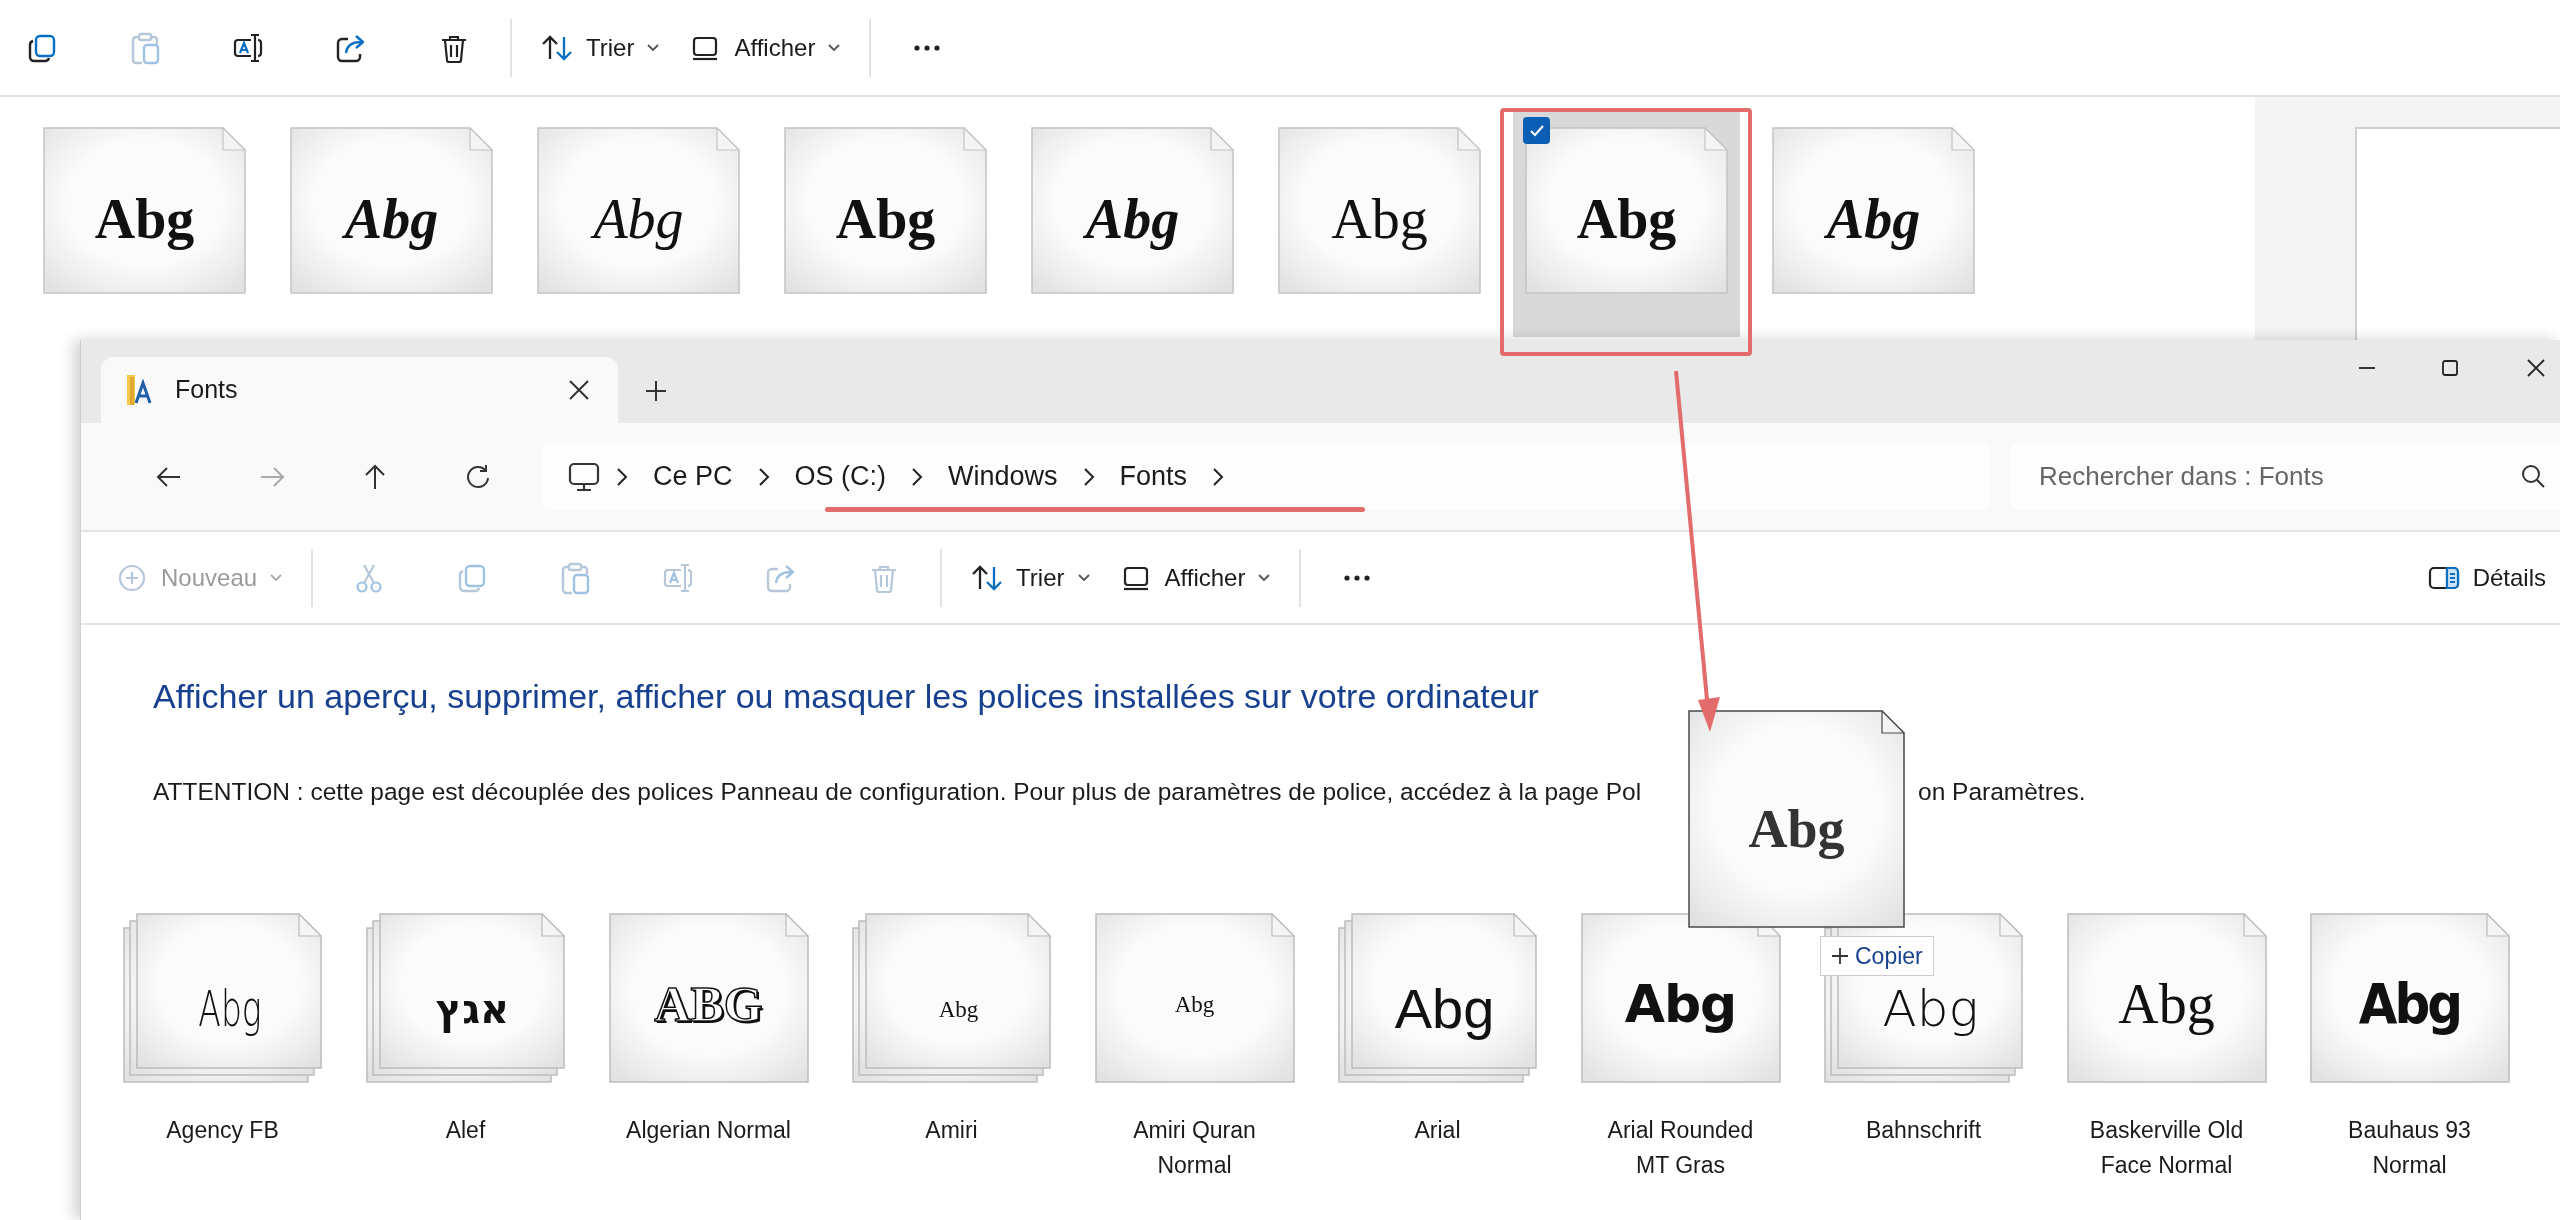 The height and width of the screenshot is (1220, 2560). I want to click on font-sample-text: ABG, so click(708, 1004).